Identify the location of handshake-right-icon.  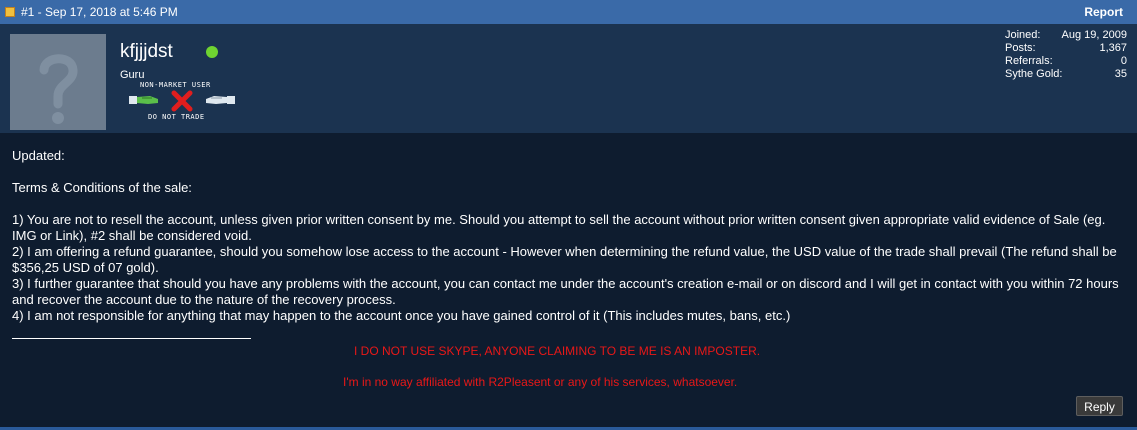
(218, 101).